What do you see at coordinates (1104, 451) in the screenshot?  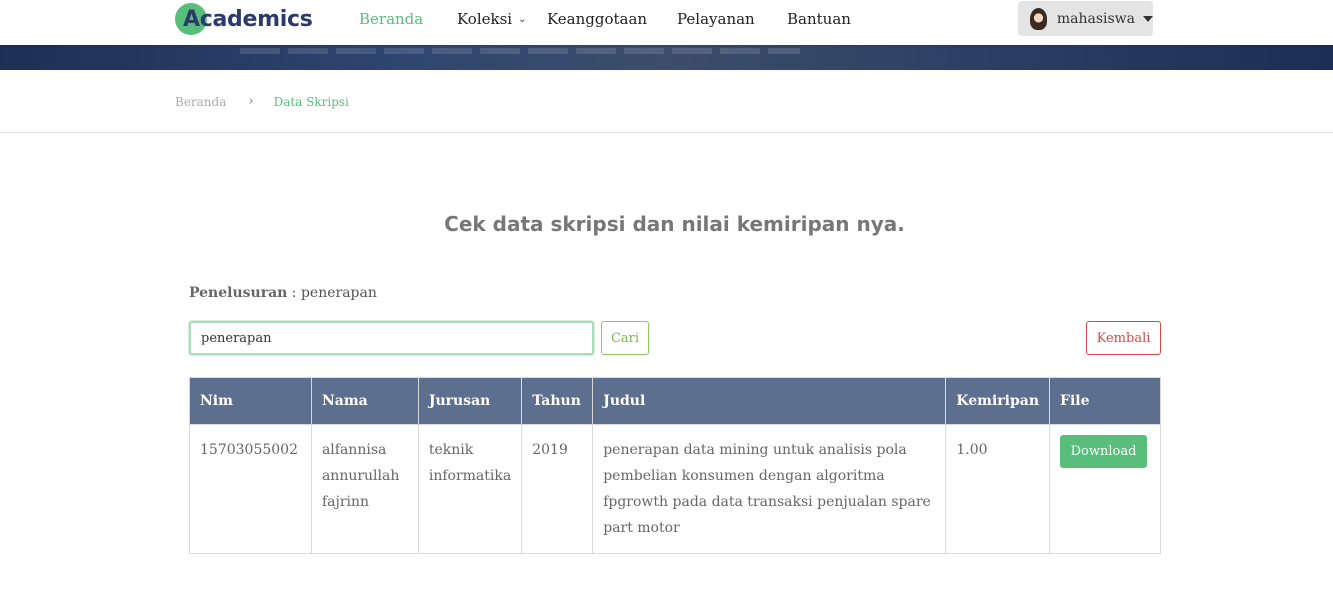 I see `download-button: Download` at bounding box center [1104, 451].